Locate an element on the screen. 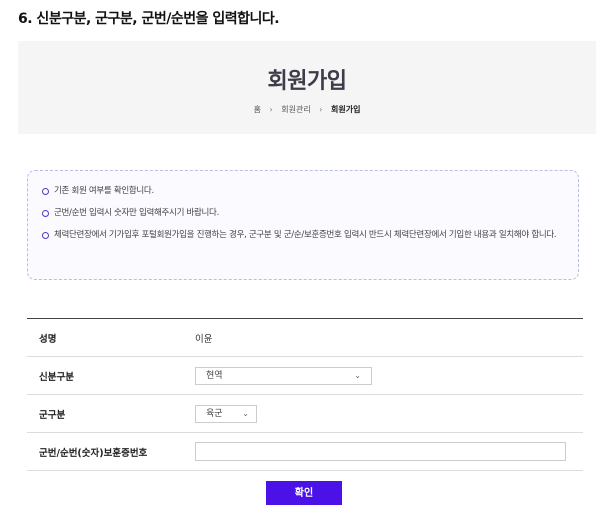  notice-item: 군번/순번 입력시 숫자만 입력해주시기 바랍니다. is located at coordinates (303, 213).